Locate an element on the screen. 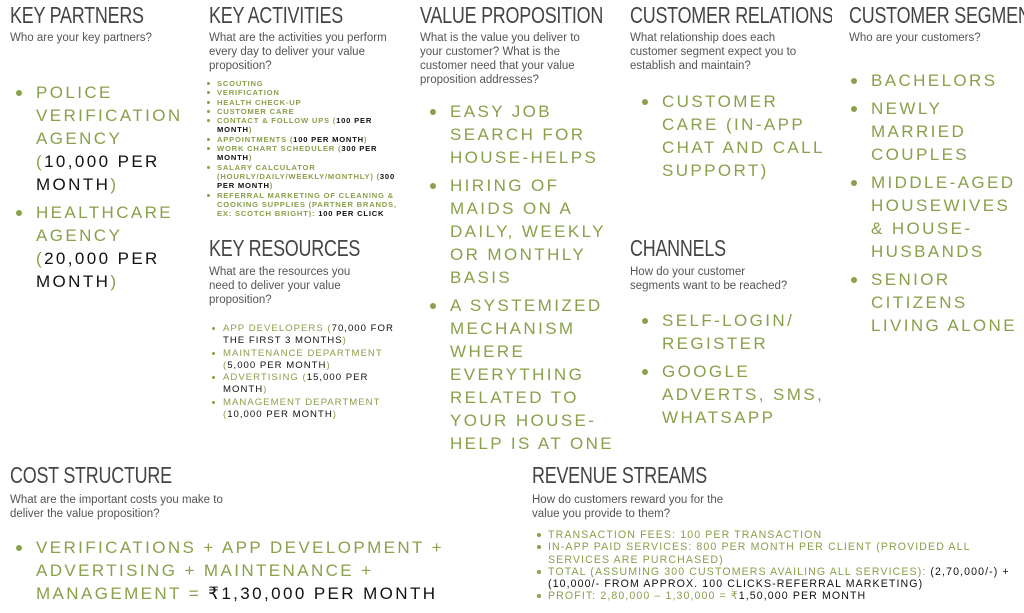 The image size is (1024, 613). amount-text: 100 per month is located at coordinates (328, 139).